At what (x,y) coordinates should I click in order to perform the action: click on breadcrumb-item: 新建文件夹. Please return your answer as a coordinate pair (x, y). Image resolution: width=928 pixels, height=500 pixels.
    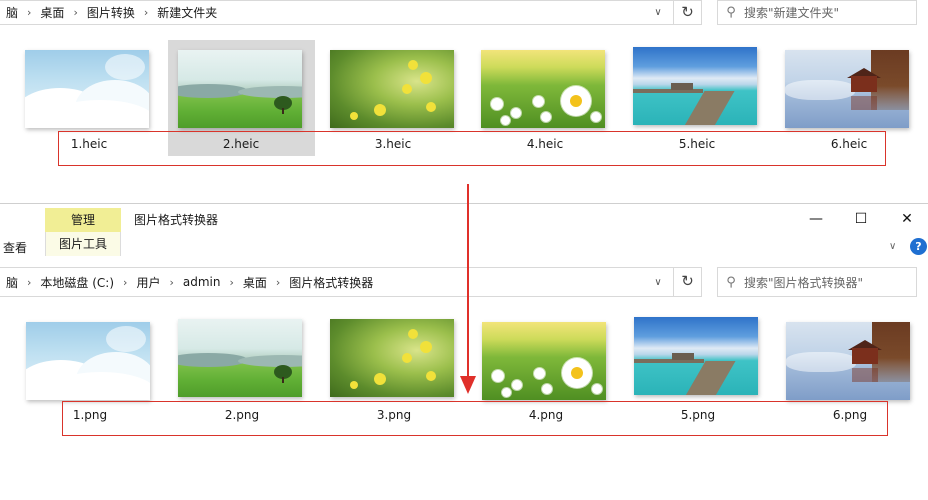
    Looking at the image, I should click on (187, 12).